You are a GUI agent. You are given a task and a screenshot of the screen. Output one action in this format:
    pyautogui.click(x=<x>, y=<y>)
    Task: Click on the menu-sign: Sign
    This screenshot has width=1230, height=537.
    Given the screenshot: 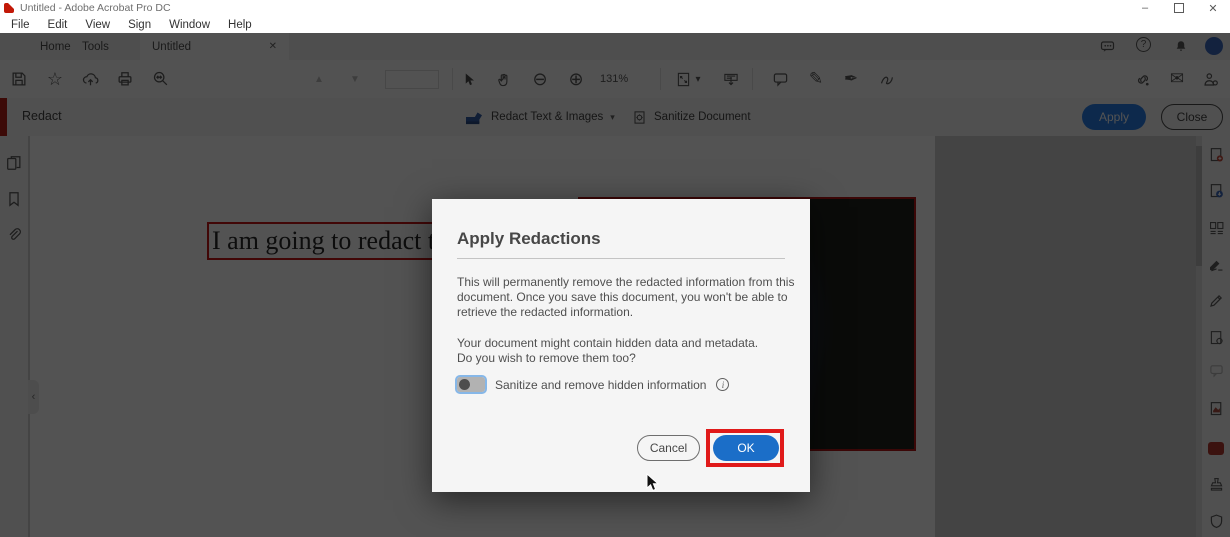 What is the action you would take?
    pyautogui.click(x=139, y=25)
    